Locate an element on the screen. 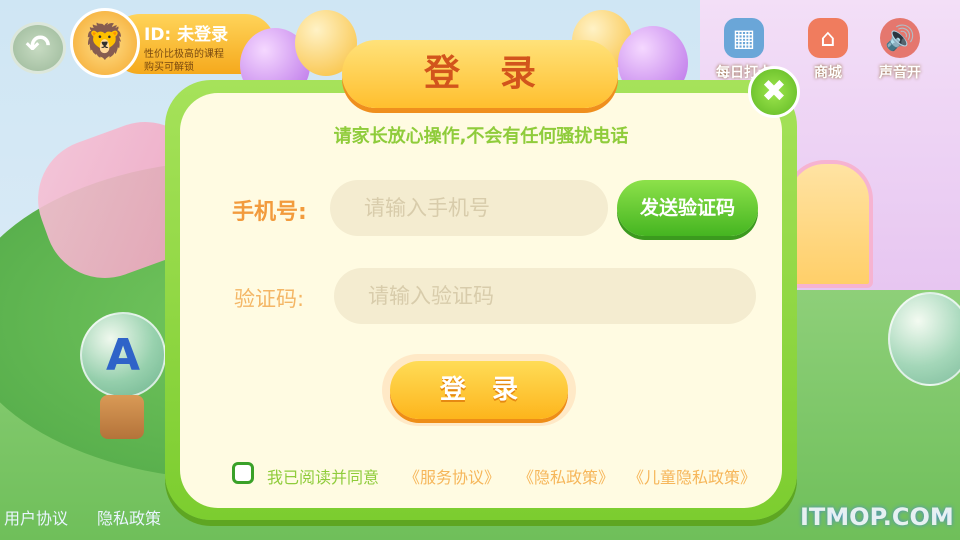  house-door is located at coordinates (829, 224).